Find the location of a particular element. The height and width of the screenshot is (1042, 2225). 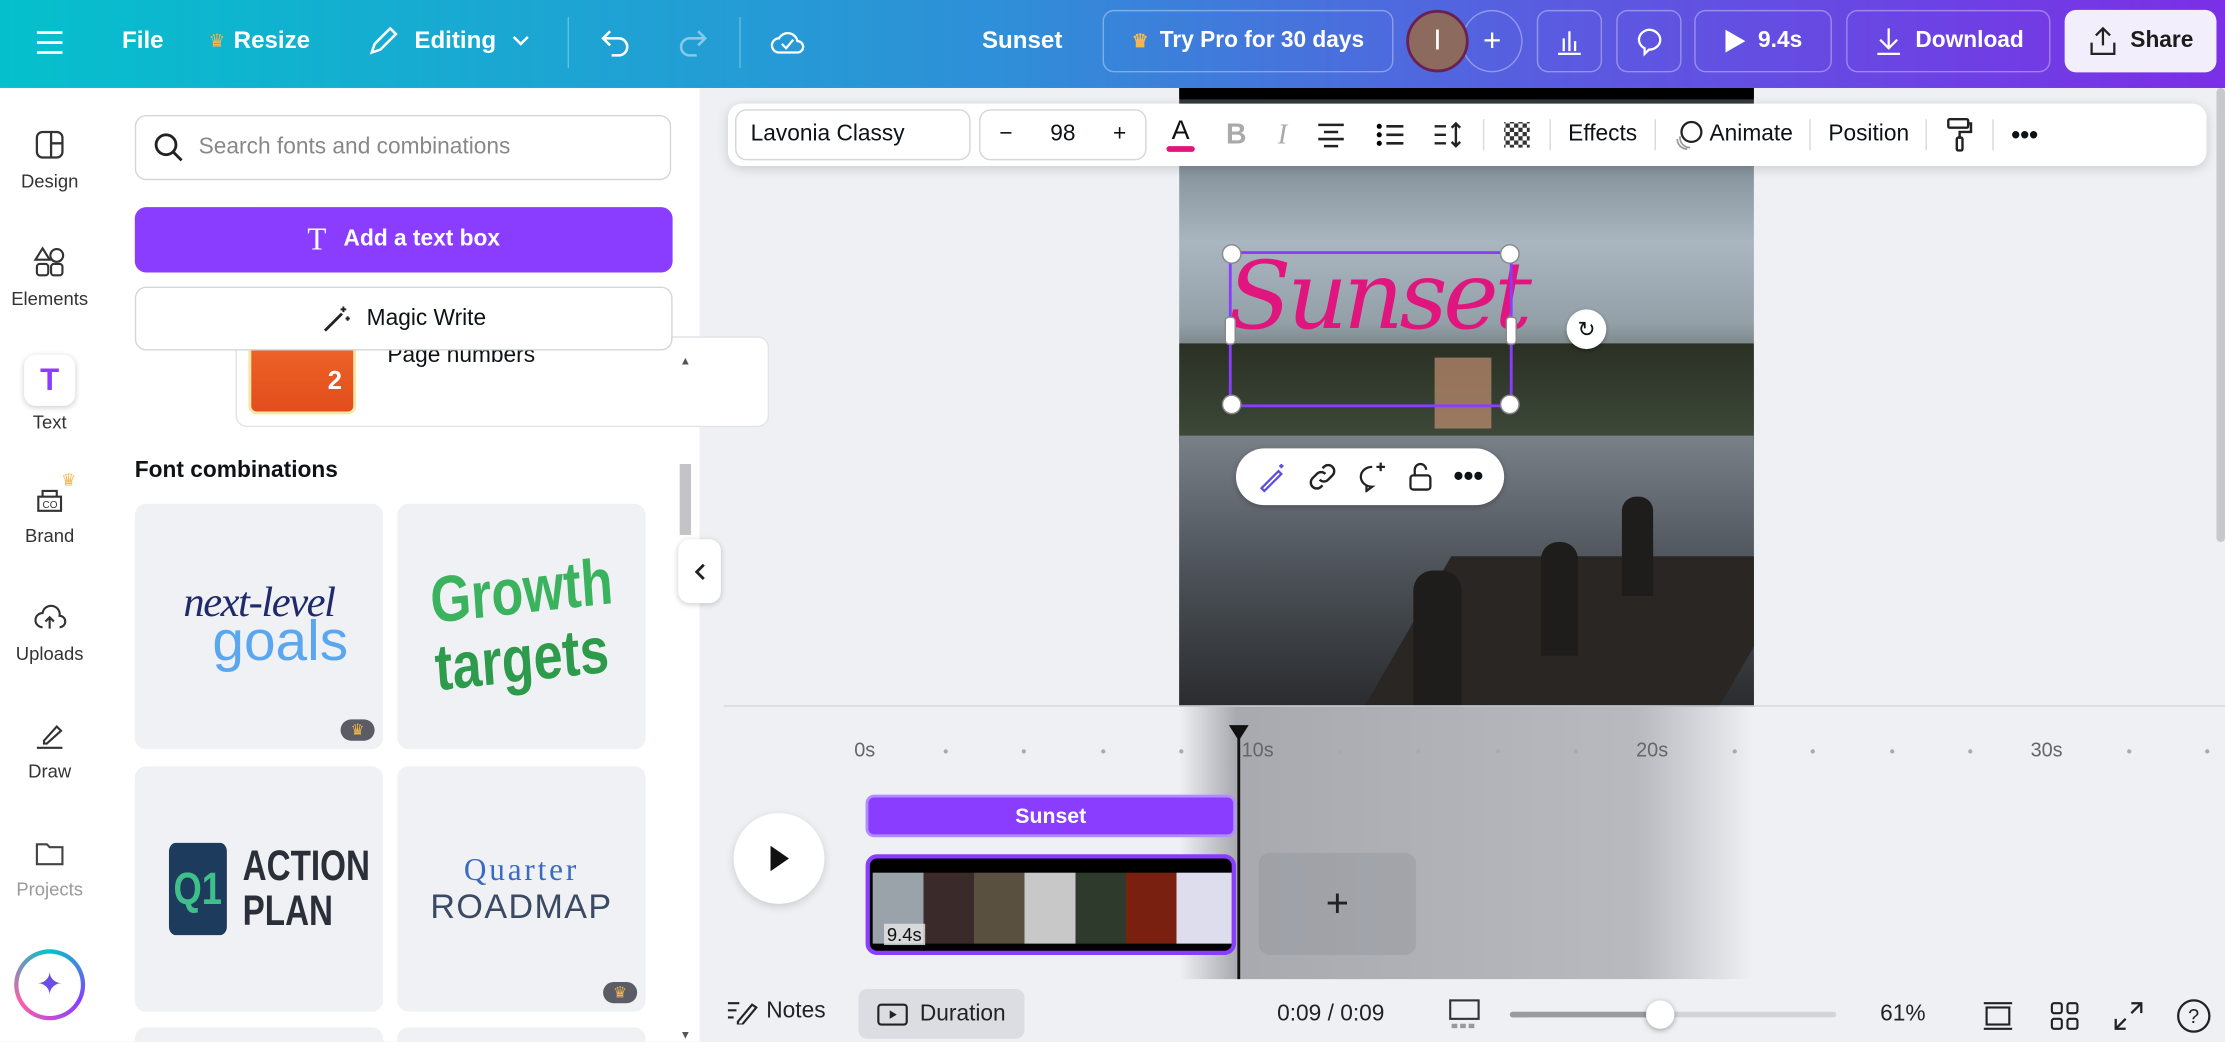

share-button: Share is located at coordinates (2140, 41).